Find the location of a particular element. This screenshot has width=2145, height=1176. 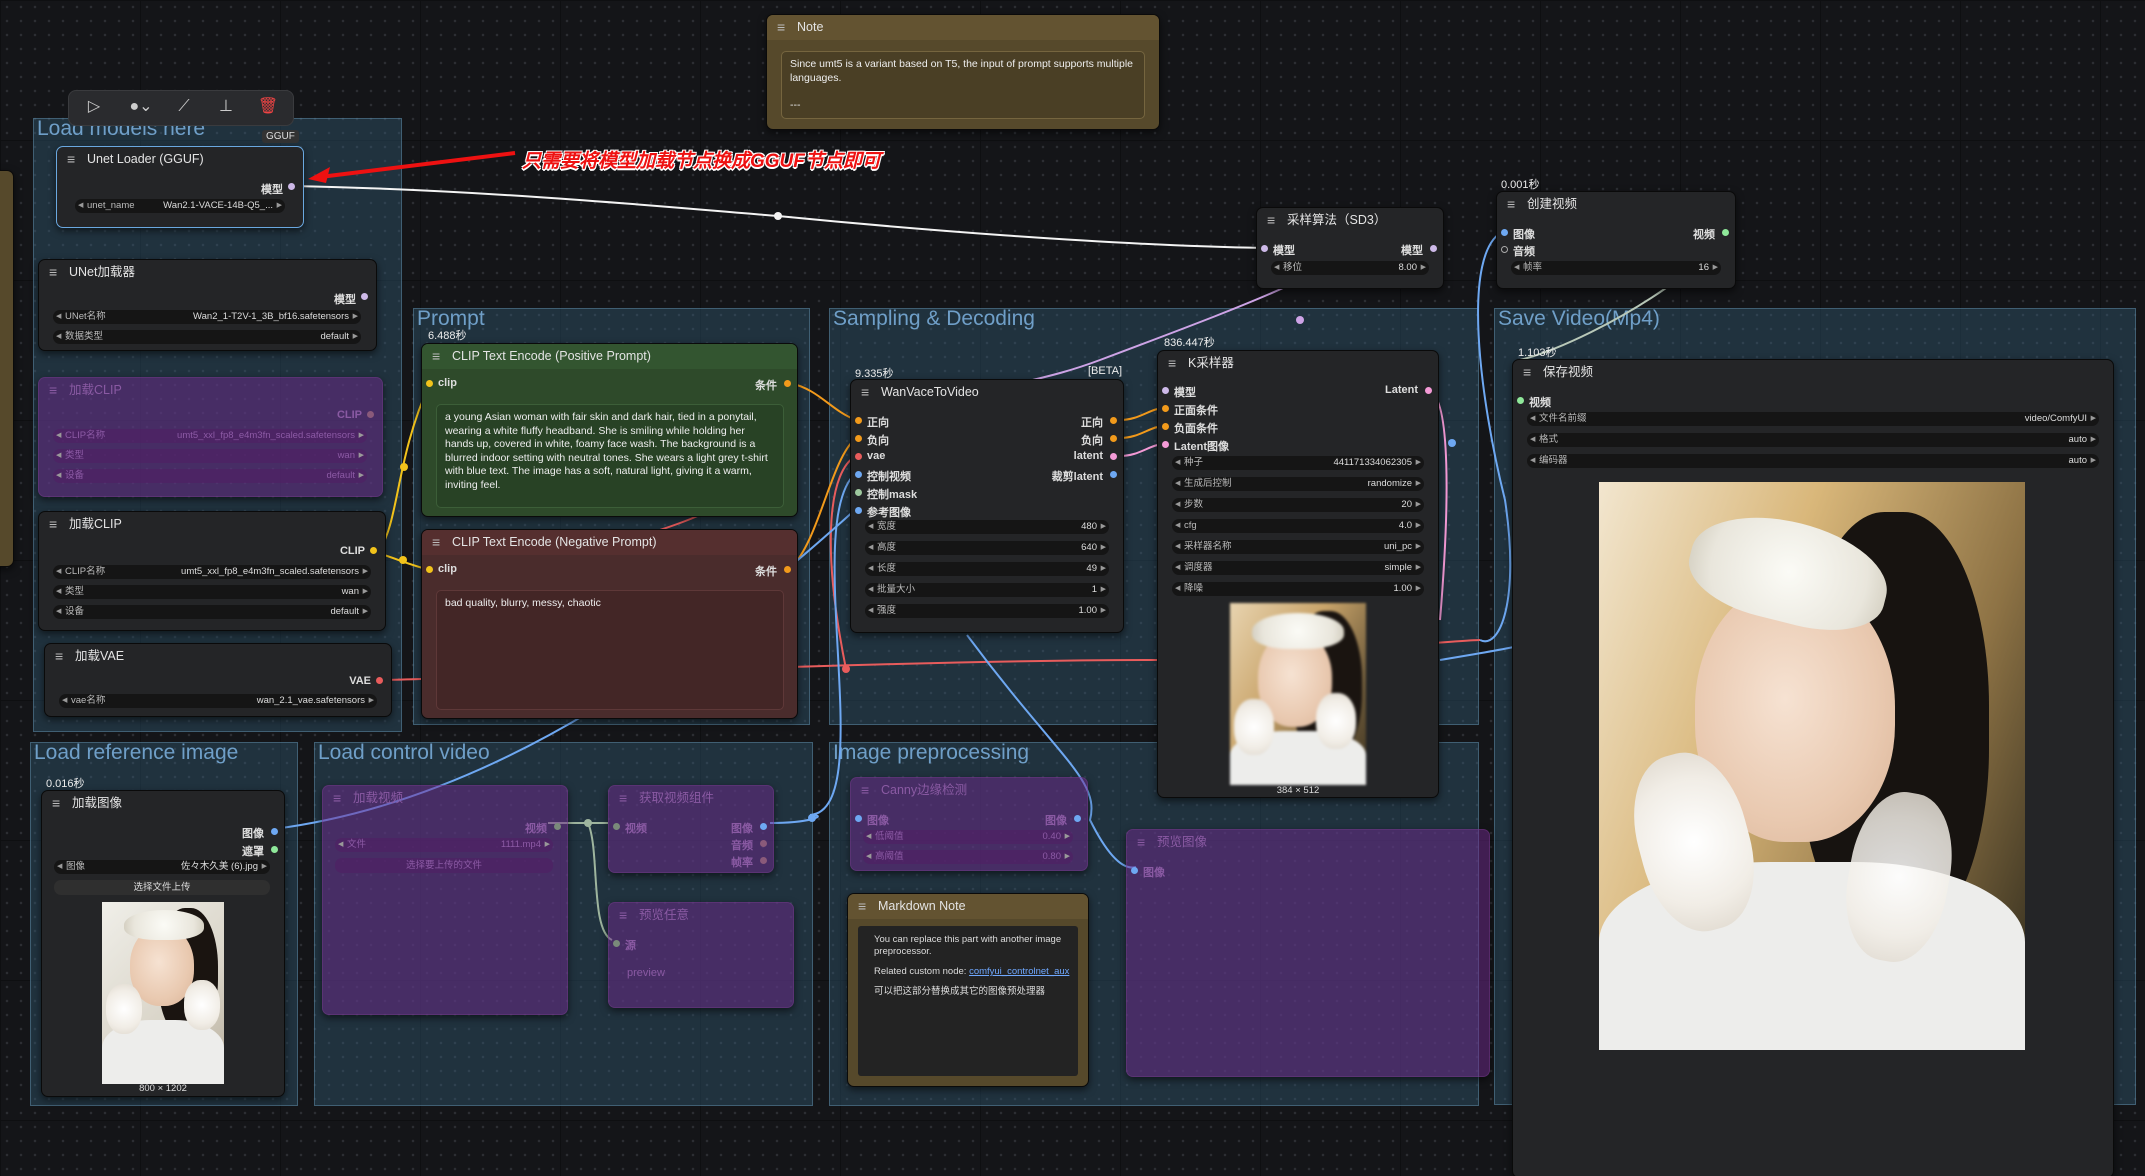

trash-icon: 🗑 is located at coordinates (268, 107).